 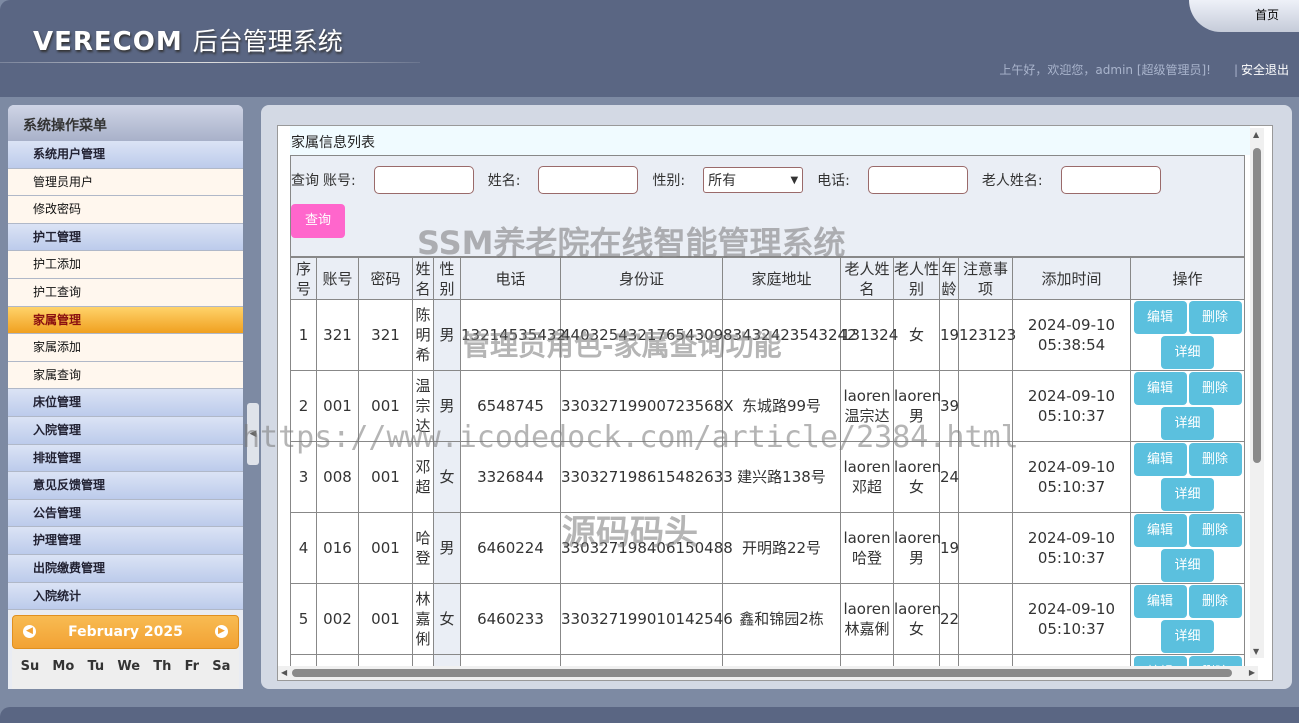 What do you see at coordinates (125, 237) in the screenshot?
I see `sidebar-item: 护工管理` at bounding box center [125, 237].